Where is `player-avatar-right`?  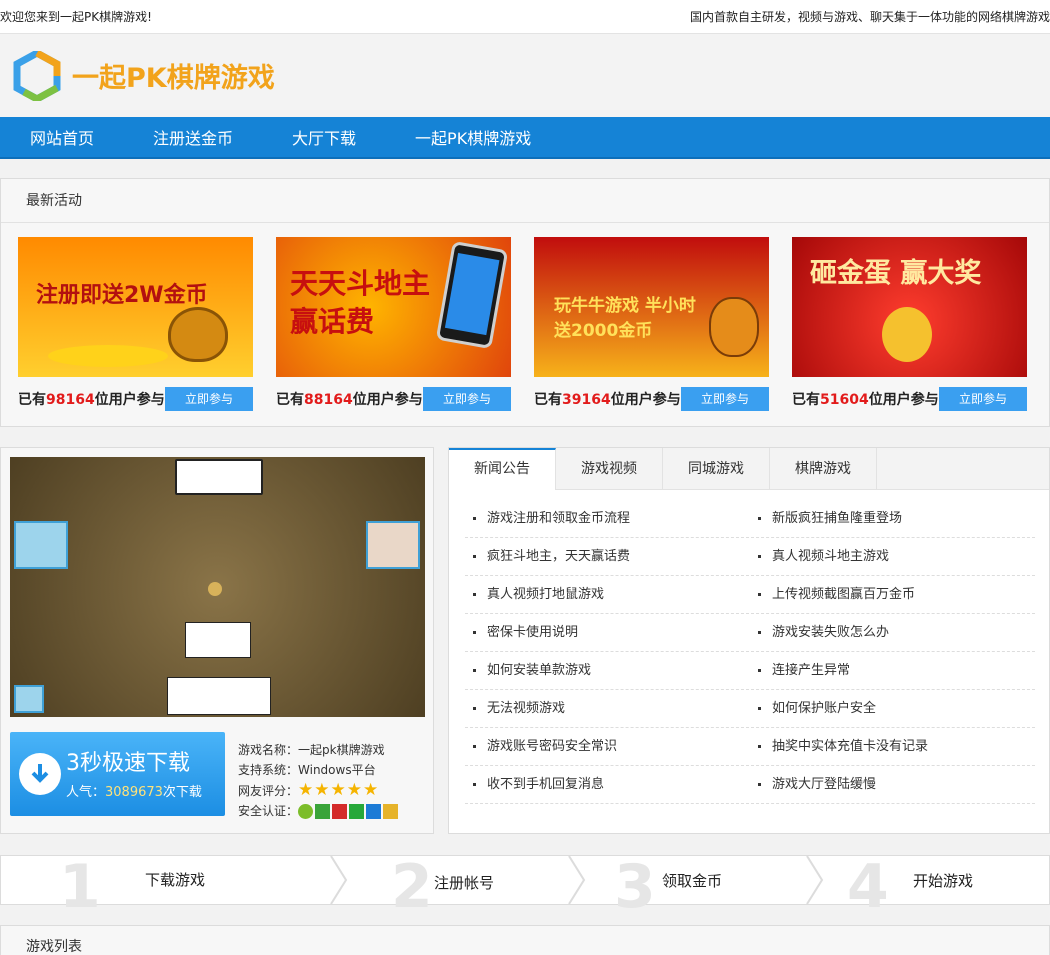 player-avatar-right is located at coordinates (393, 545).